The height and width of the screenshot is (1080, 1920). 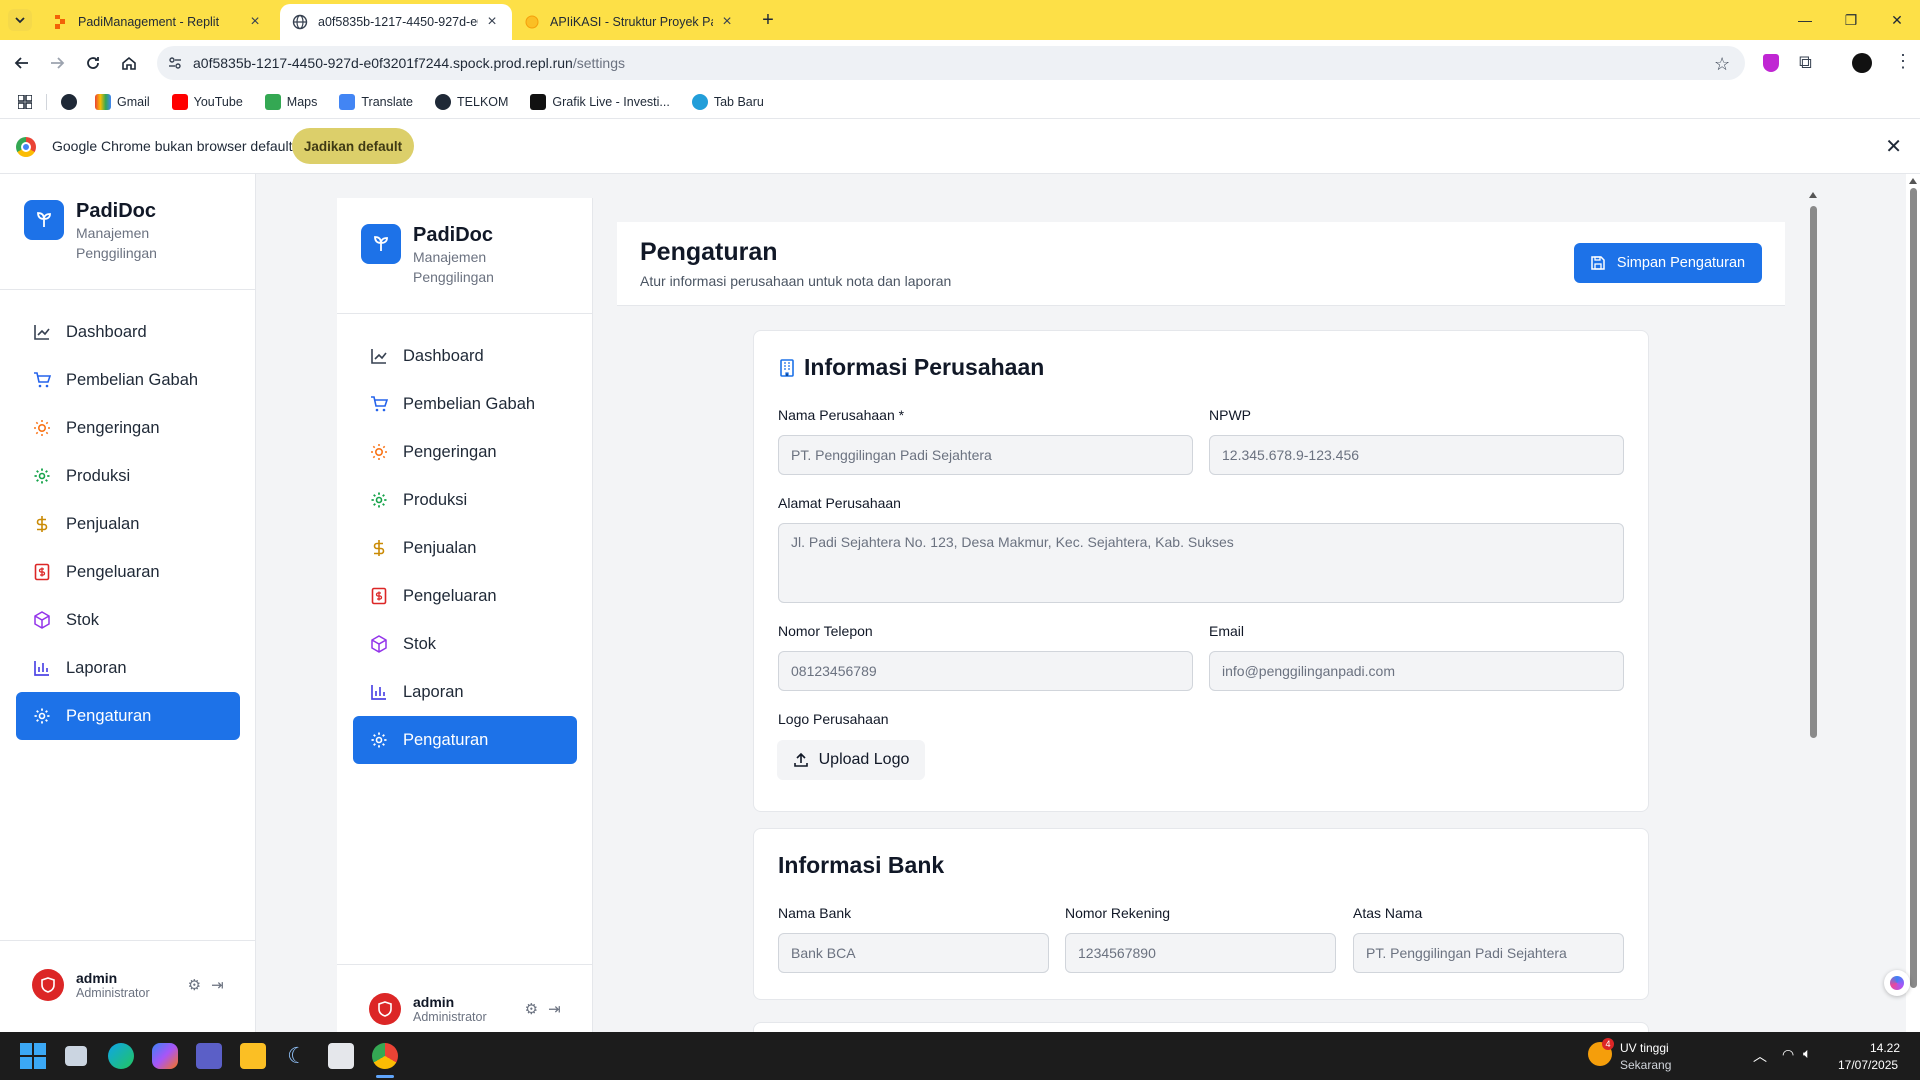 I want to click on copilot-taskbar-icon, so click(x=165, y=1056).